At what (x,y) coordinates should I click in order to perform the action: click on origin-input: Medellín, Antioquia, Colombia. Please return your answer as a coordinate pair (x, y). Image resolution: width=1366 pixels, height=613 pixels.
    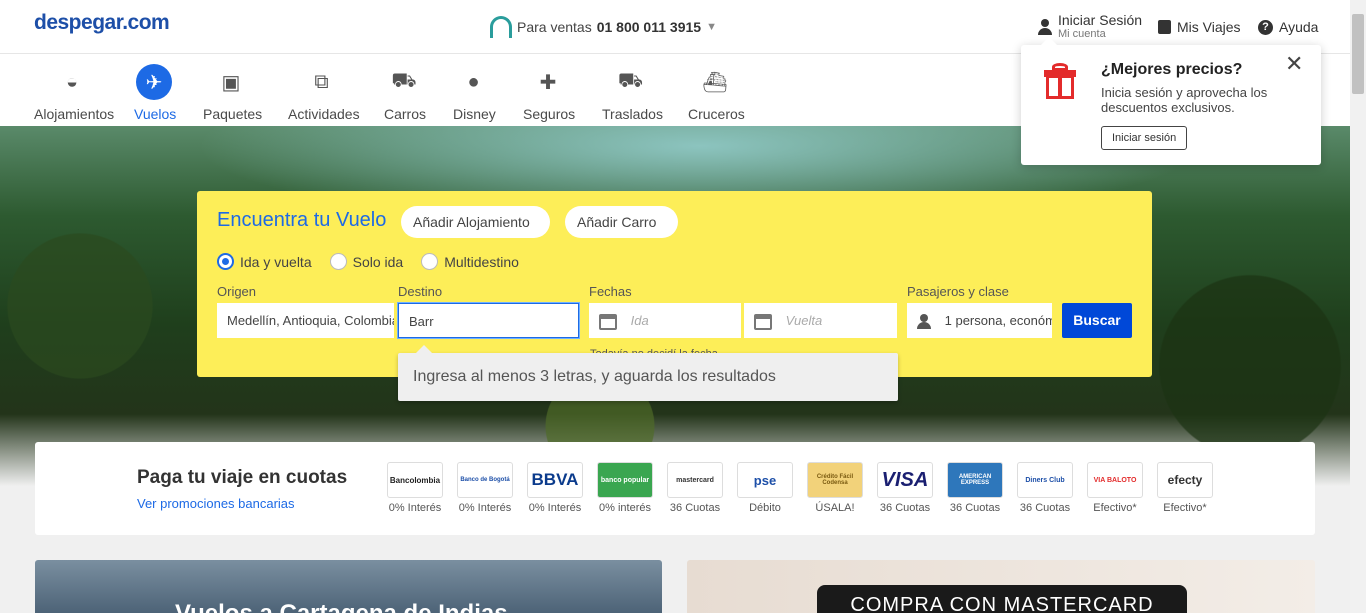
    Looking at the image, I should click on (305, 320).